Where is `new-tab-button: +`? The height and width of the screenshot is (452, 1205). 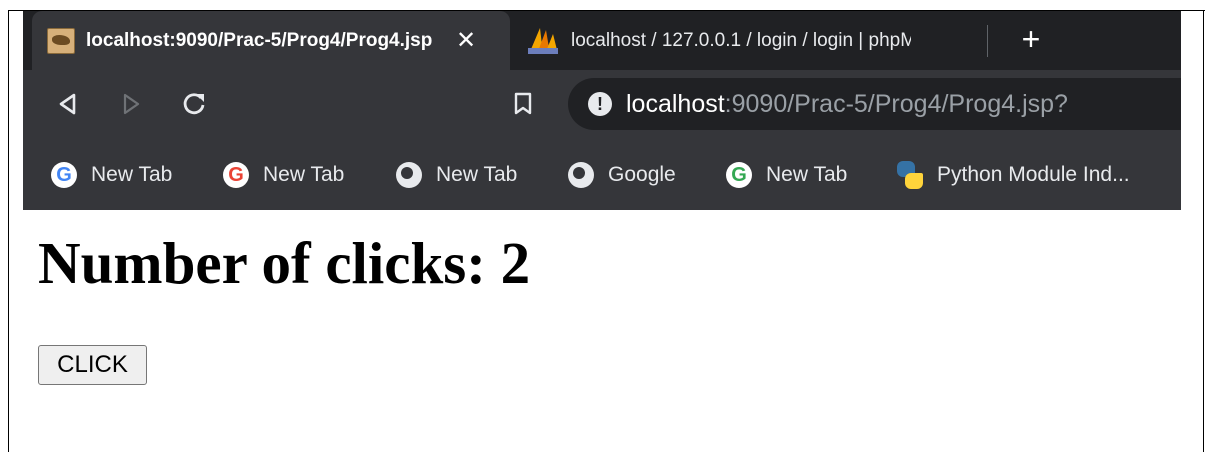 new-tab-button: + is located at coordinates (1031, 39).